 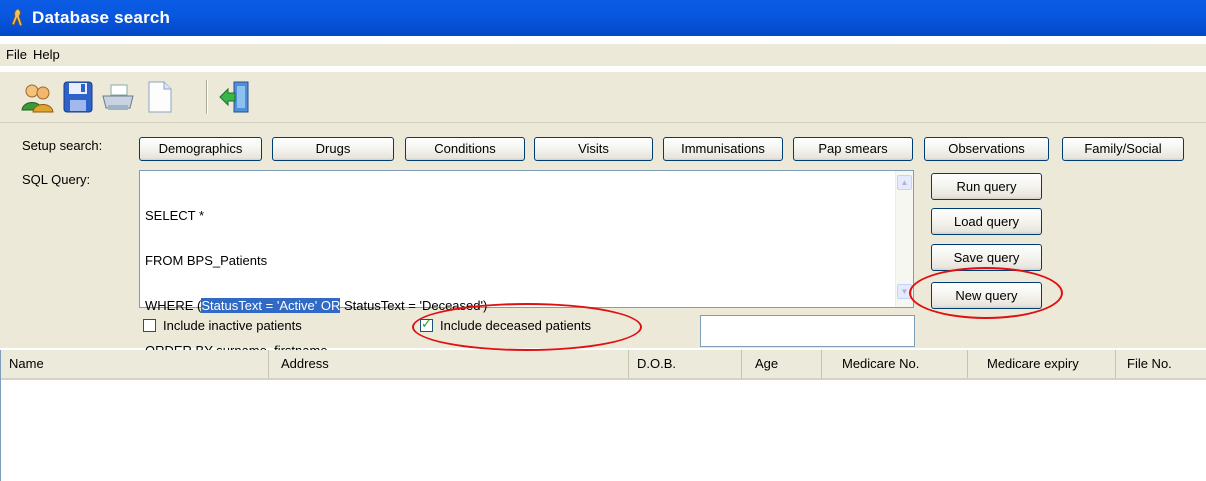 I want to click on app-icon, so click(x=17, y=18).